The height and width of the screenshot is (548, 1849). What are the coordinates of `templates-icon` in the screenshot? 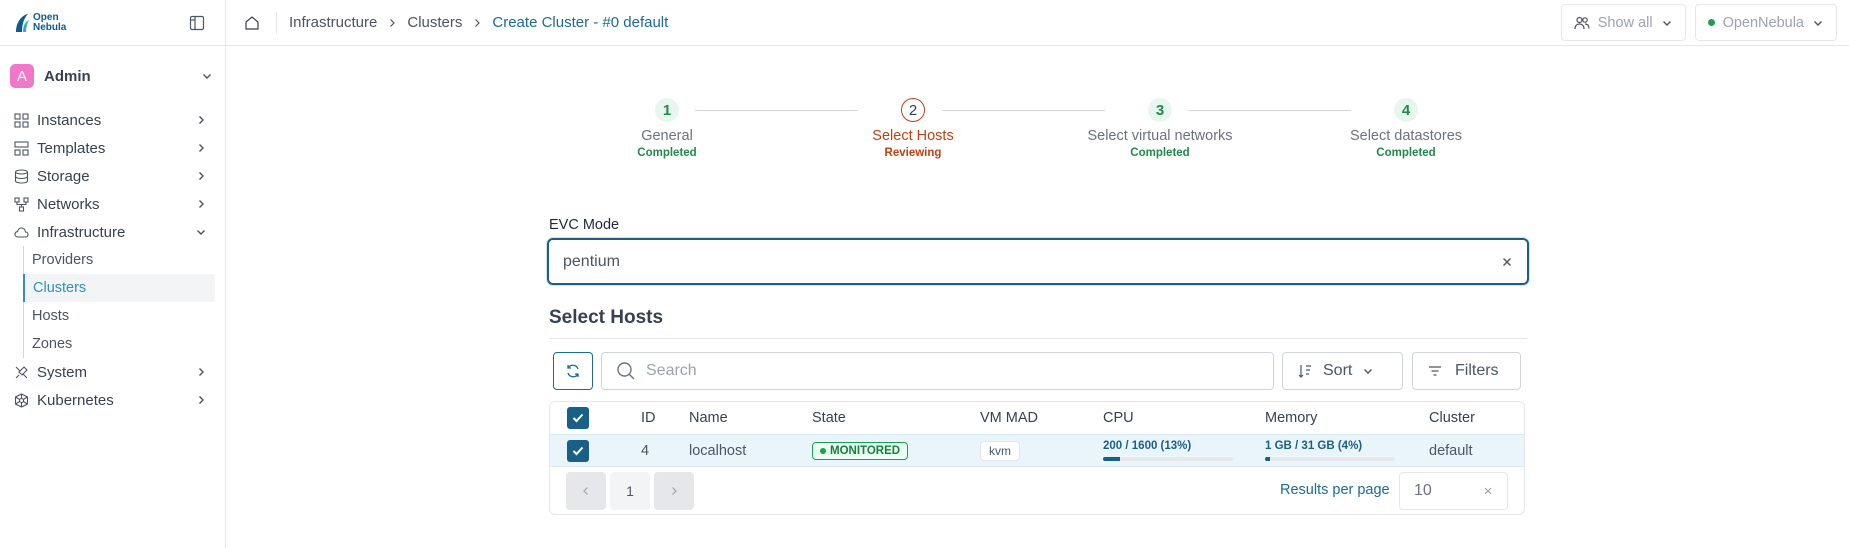 It's located at (21, 148).